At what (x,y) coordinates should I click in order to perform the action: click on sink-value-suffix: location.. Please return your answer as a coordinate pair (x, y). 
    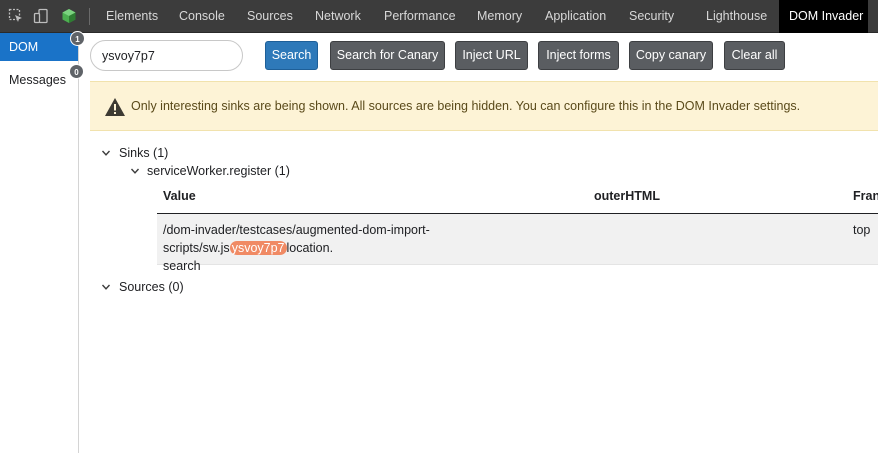
    Looking at the image, I should click on (310, 248).